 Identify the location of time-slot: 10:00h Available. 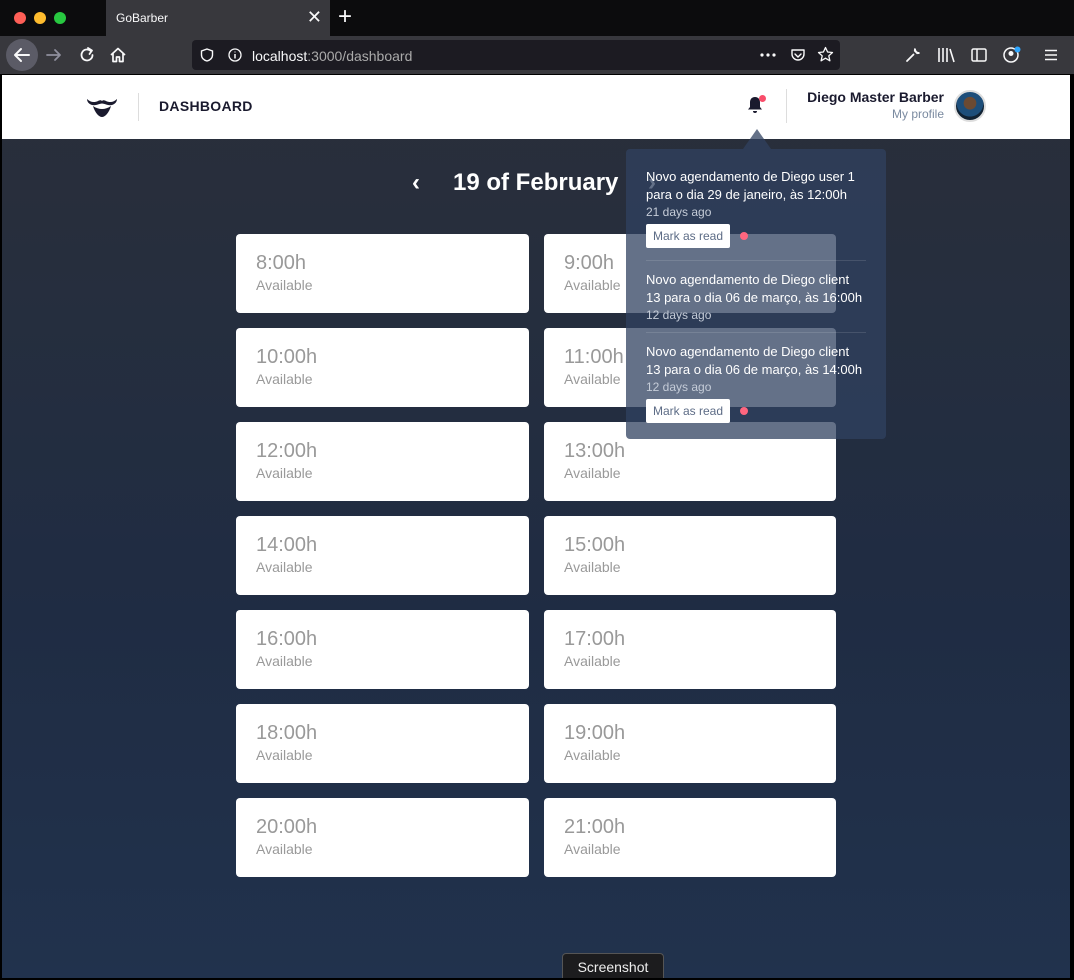
(382, 367).